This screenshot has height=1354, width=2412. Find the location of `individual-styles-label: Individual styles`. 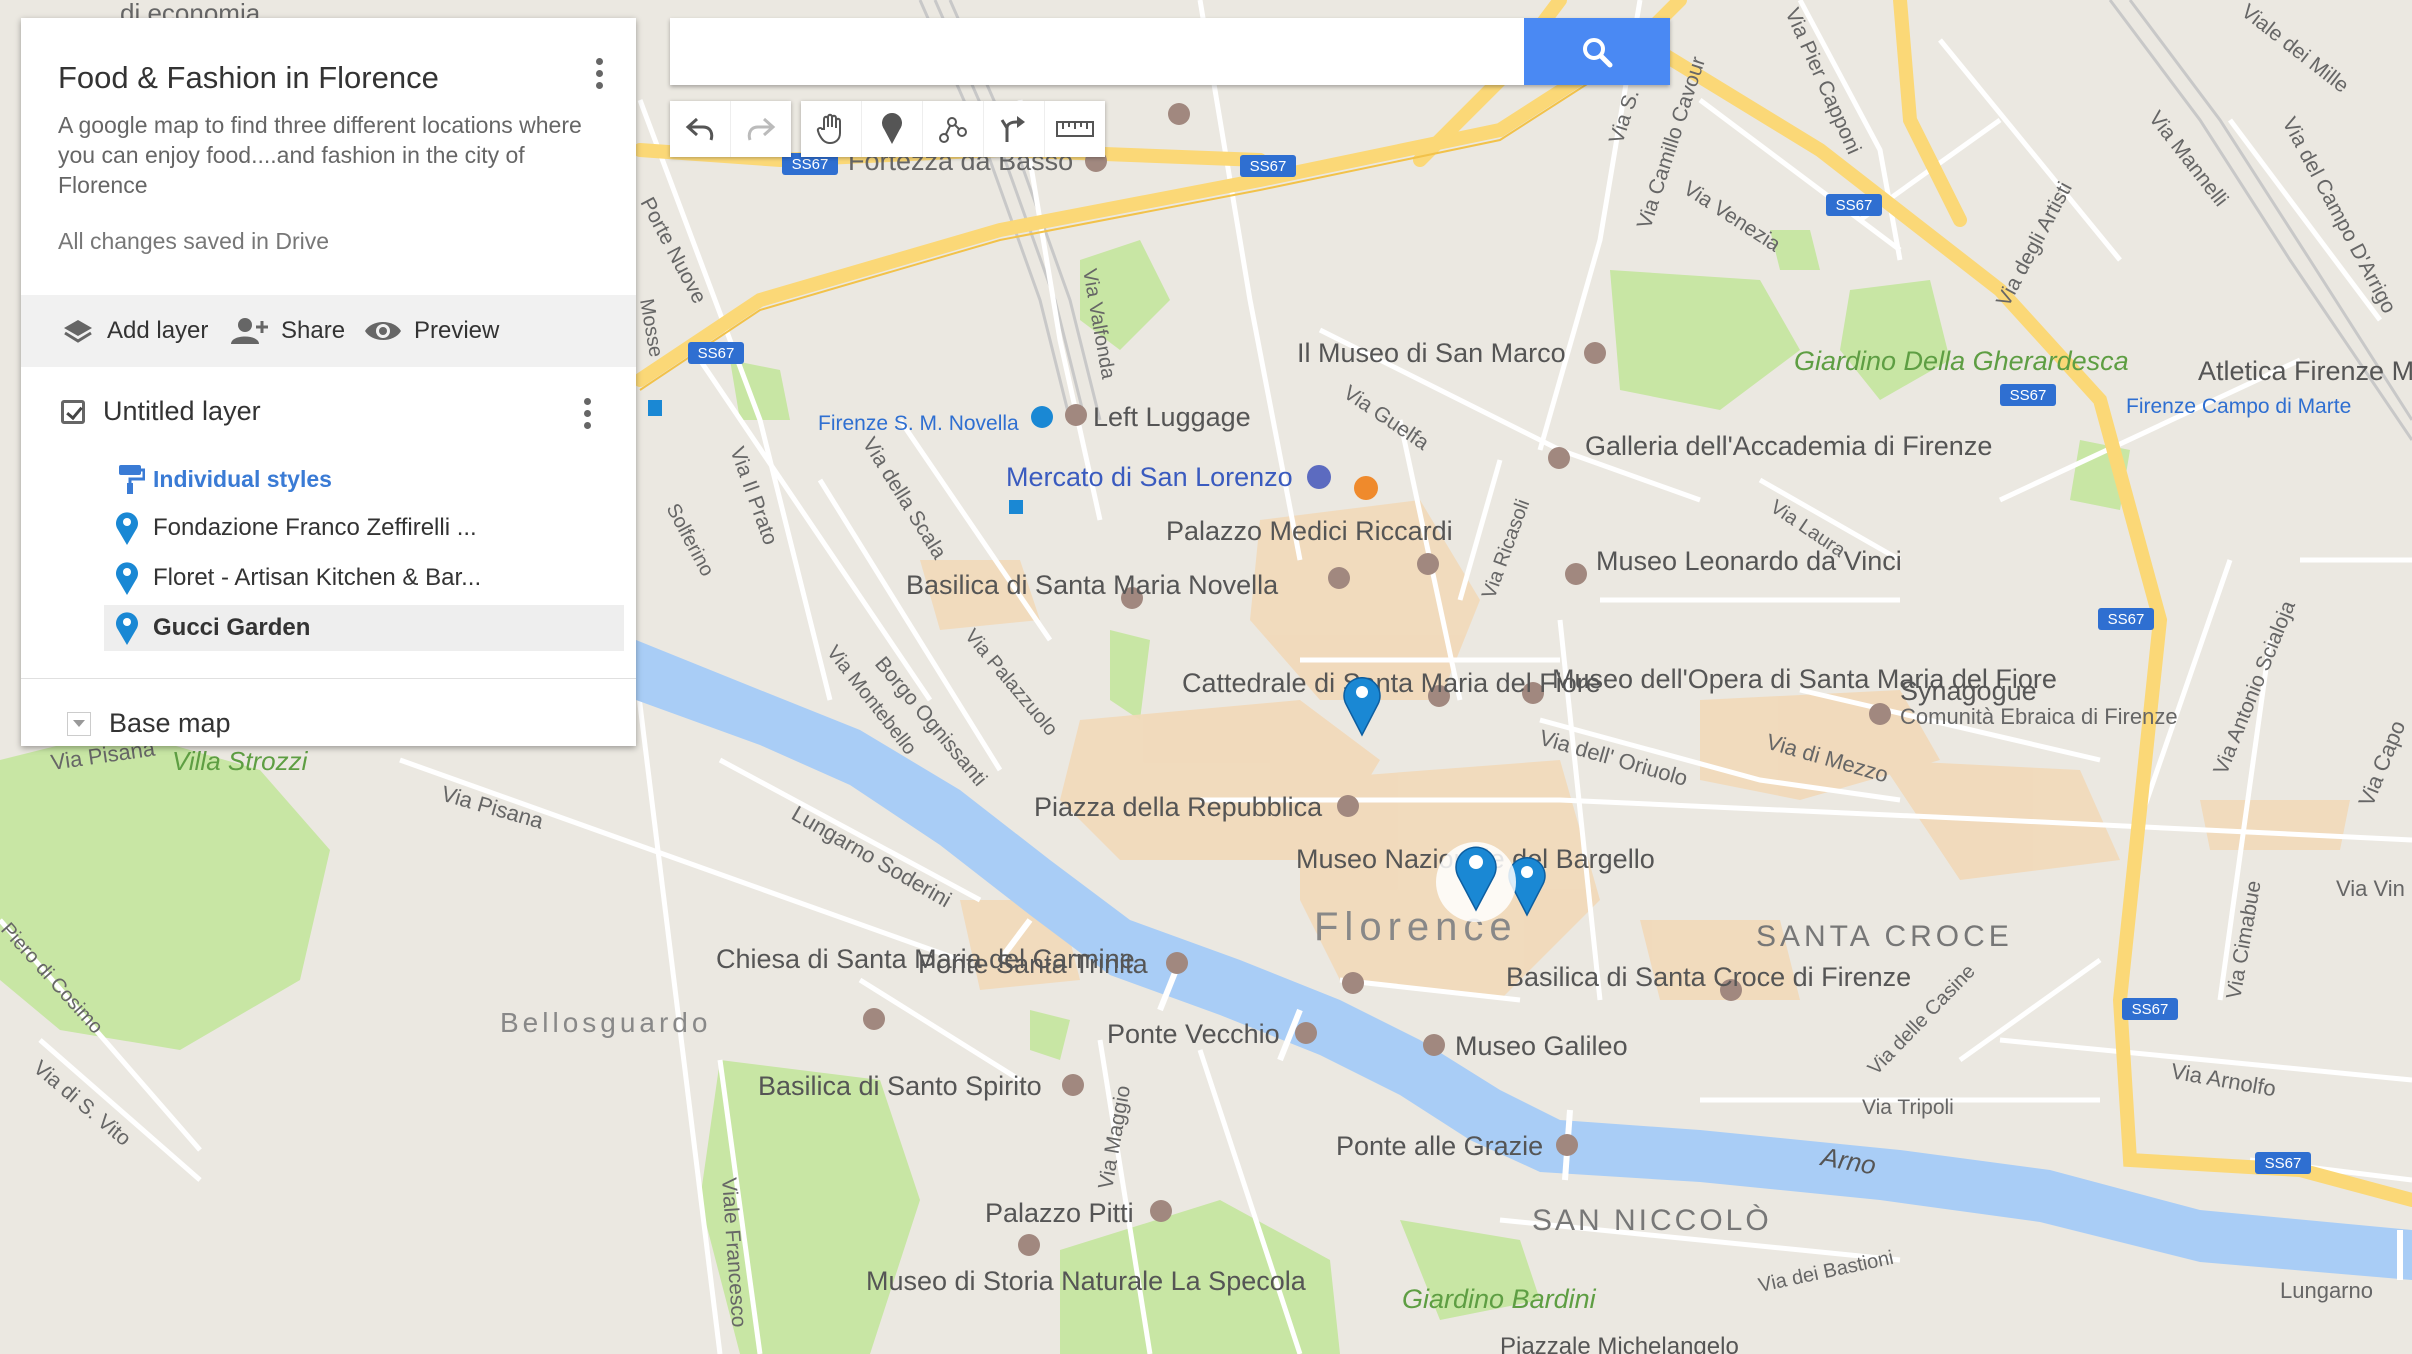

individual-styles-label: Individual styles is located at coordinates (242, 478).